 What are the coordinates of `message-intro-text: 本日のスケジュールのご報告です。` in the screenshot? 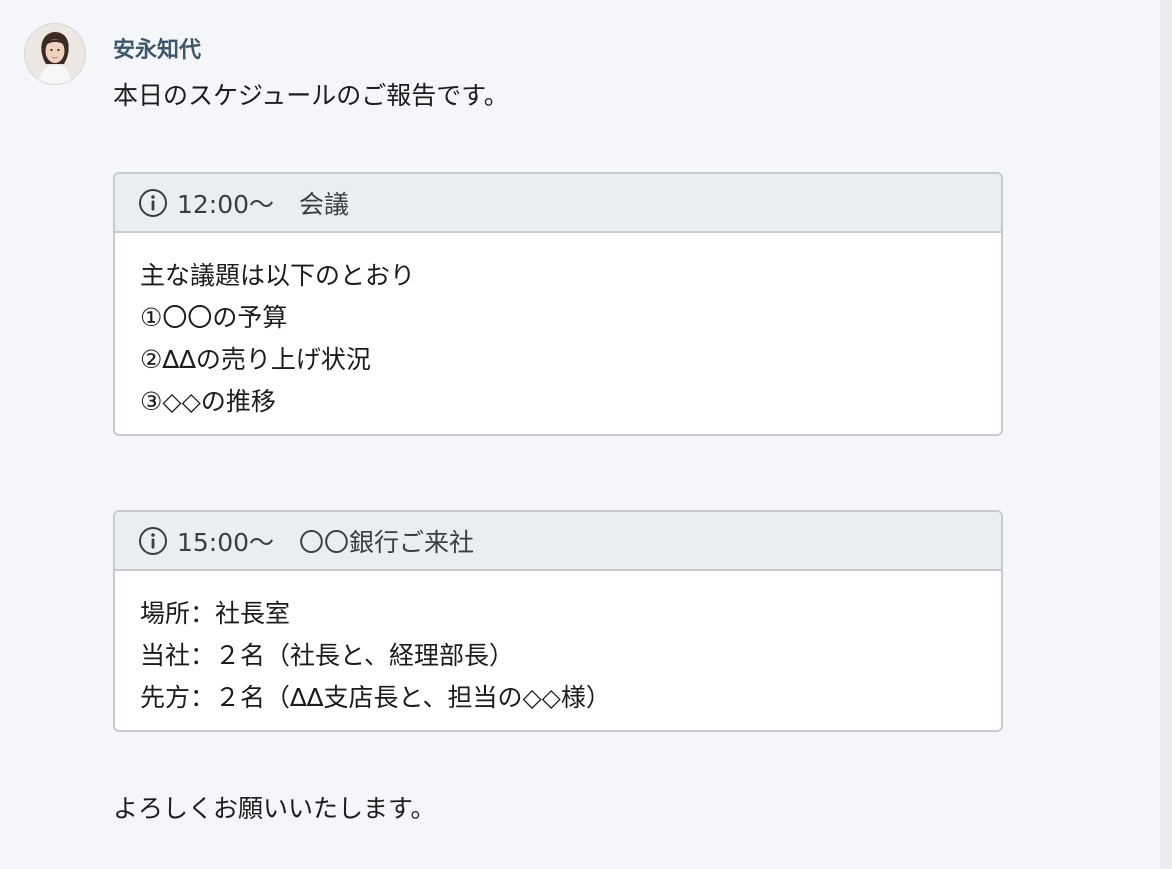 It's located at (311, 95).